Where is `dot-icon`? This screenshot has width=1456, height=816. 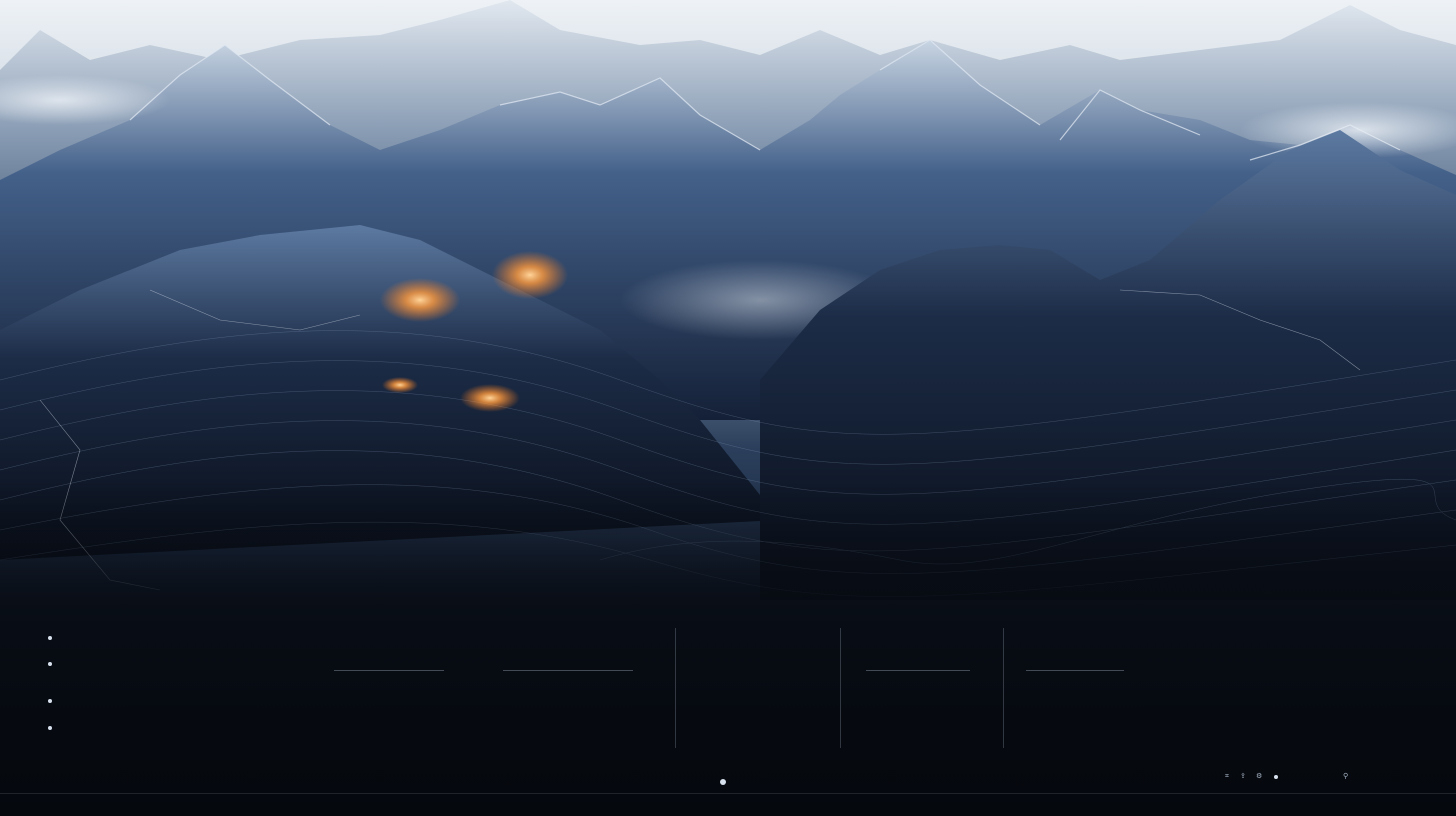 dot-icon is located at coordinates (1276, 777).